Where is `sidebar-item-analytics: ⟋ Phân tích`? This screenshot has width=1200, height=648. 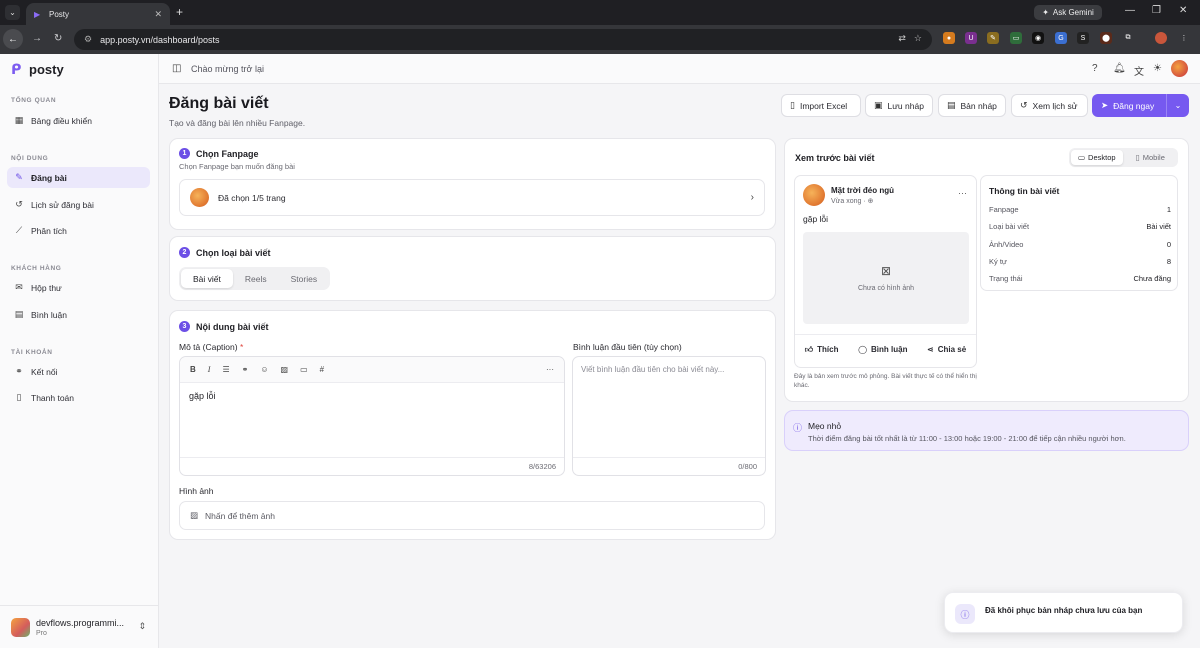 sidebar-item-analytics: ⟋ Phân tích is located at coordinates (78, 230).